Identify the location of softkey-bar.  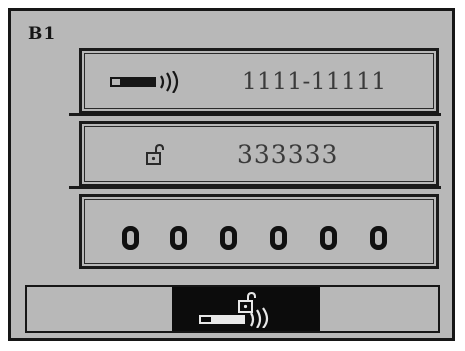
(232, 309).